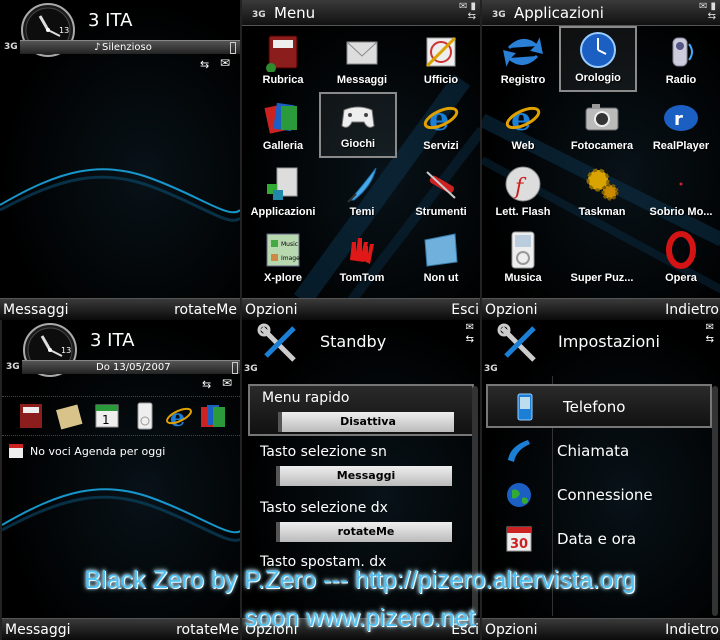  I want to click on globe-icon, so click(519, 495).